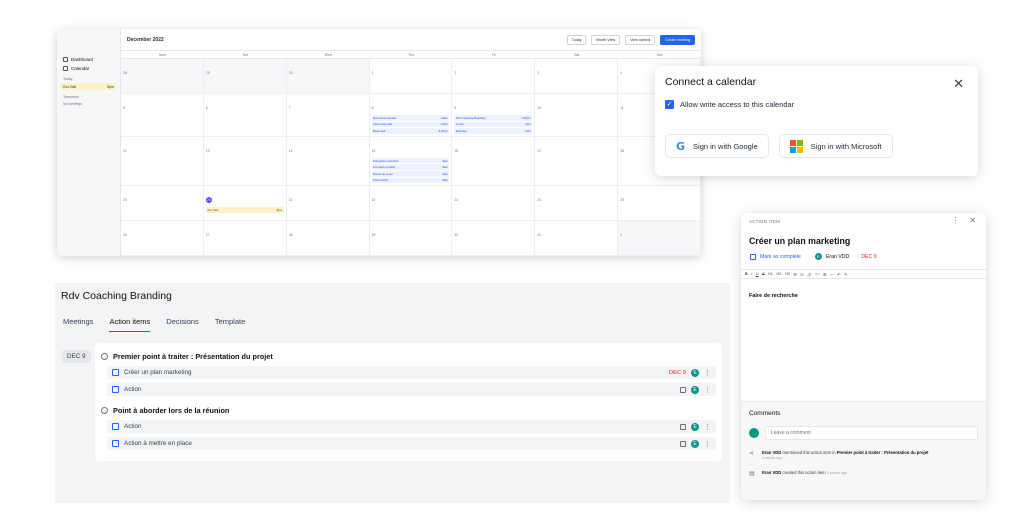  What do you see at coordinates (837, 257) in the screenshot?
I see `owner-name: Eran VDD` at bounding box center [837, 257].